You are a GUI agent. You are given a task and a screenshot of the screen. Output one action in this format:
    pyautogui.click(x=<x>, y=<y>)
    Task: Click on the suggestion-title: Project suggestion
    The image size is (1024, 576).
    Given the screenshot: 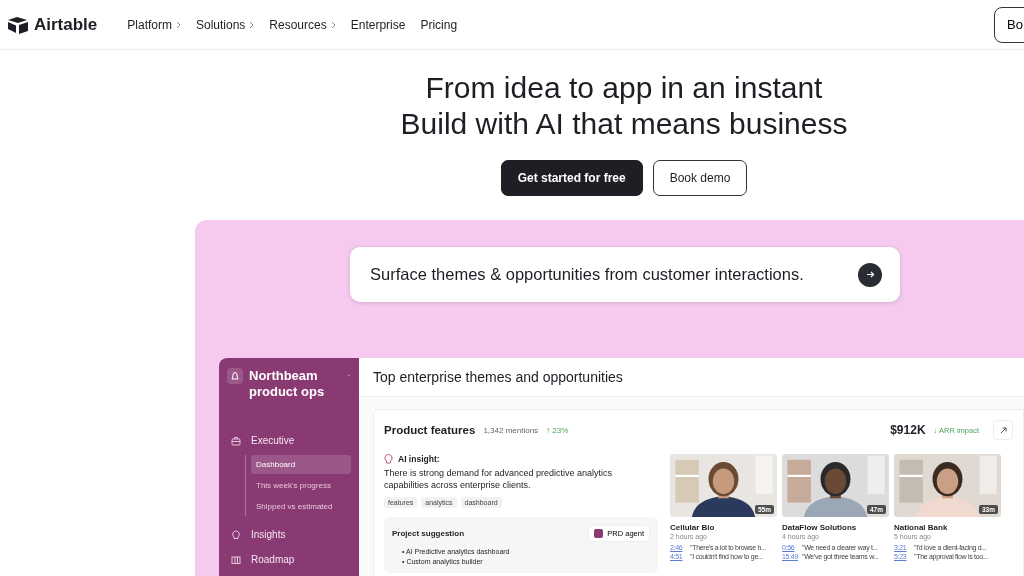 What is the action you would take?
    pyautogui.click(x=428, y=533)
    